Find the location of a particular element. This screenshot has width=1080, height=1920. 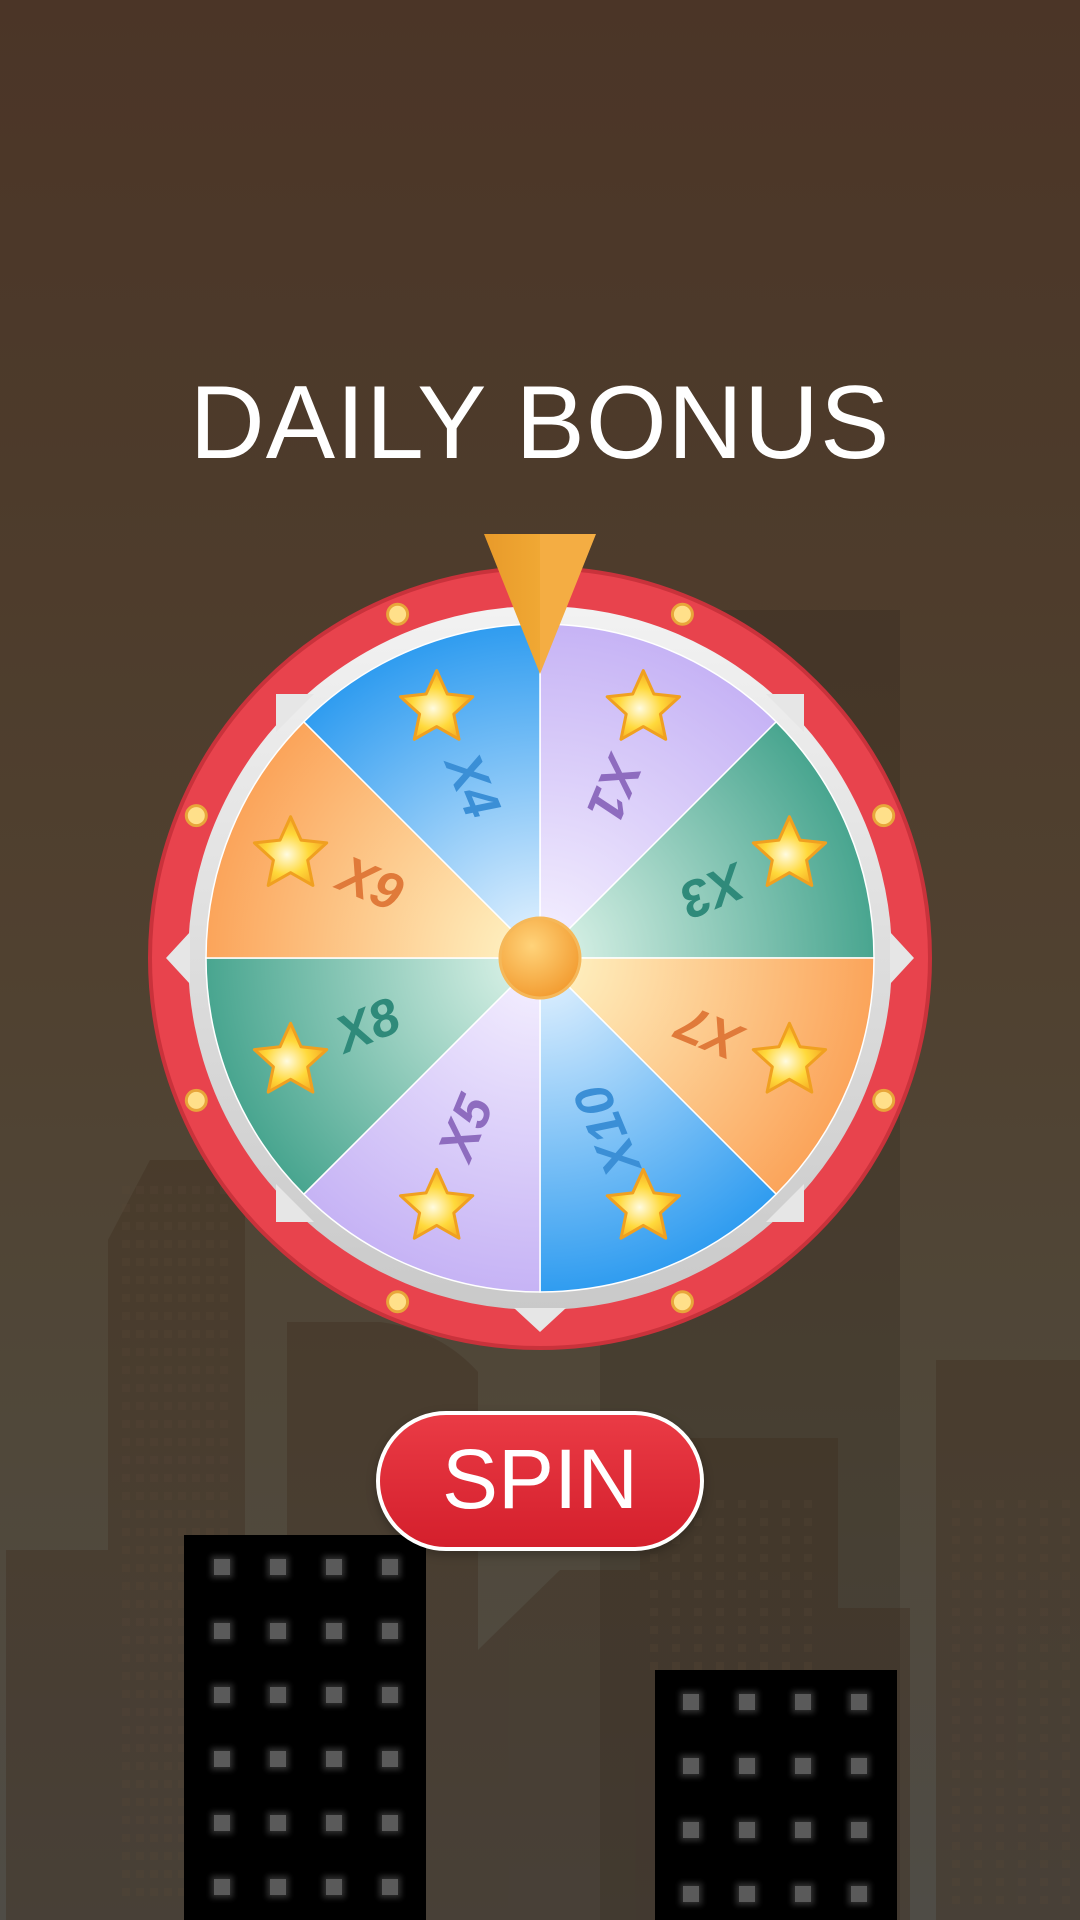

wheel-hub is located at coordinates (540, 958).